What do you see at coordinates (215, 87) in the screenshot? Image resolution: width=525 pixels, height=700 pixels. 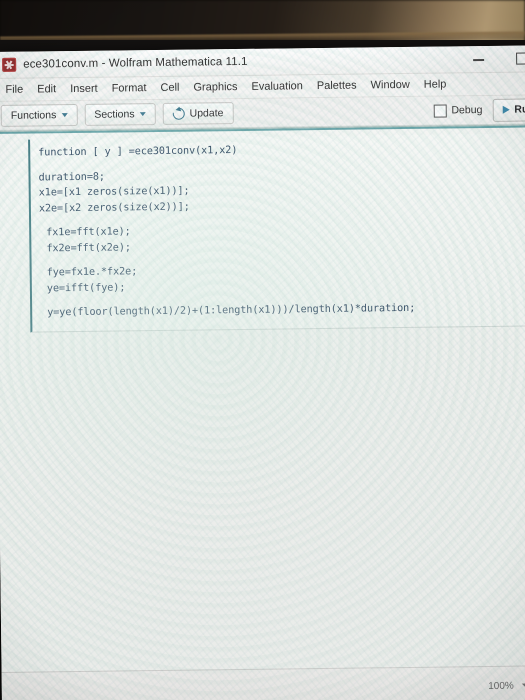 I see `menu-item-graphics: Graphics` at bounding box center [215, 87].